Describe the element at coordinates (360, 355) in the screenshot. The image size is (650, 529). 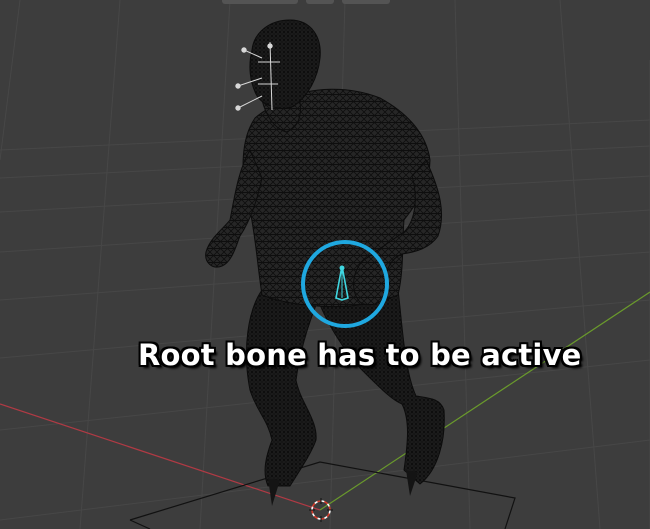
I see `annotation-caption: Root bone has to be active` at that location.